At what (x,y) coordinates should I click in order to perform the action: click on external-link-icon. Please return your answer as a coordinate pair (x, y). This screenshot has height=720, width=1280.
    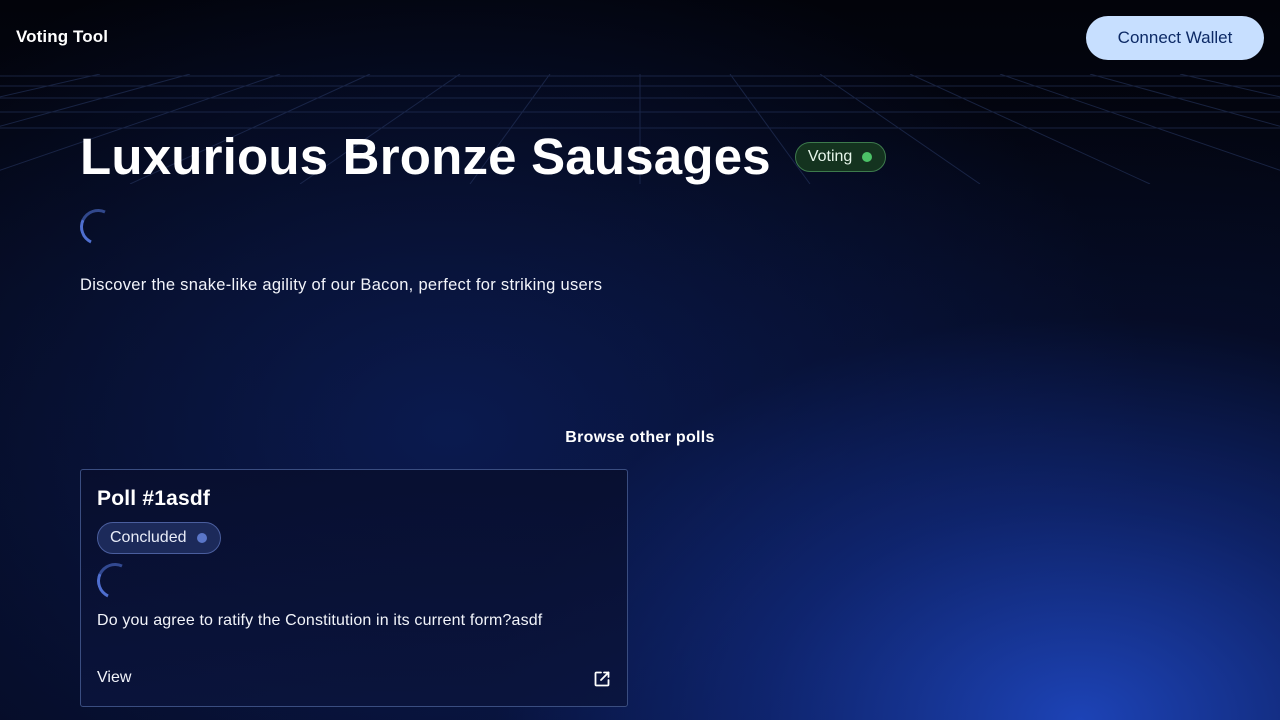
    Looking at the image, I should click on (602, 679).